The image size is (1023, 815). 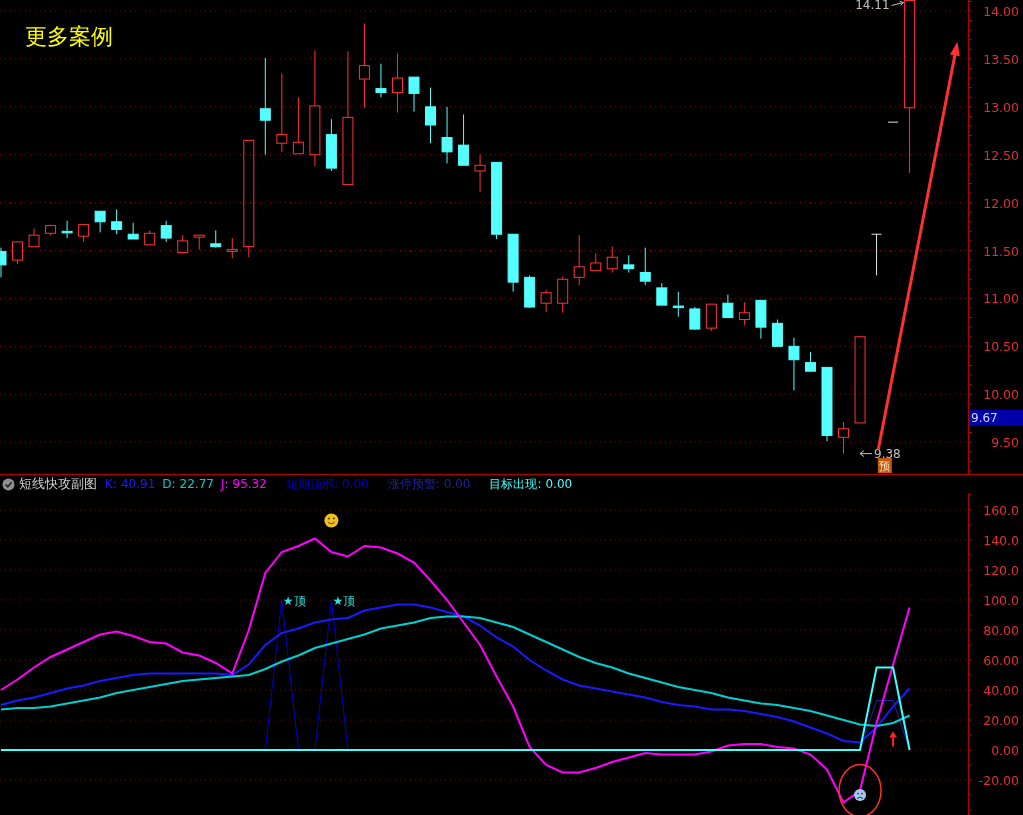 What do you see at coordinates (1005, 751) in the screenshot?
I see `axis-label: 0.00` at bounding box center [1005, 751].